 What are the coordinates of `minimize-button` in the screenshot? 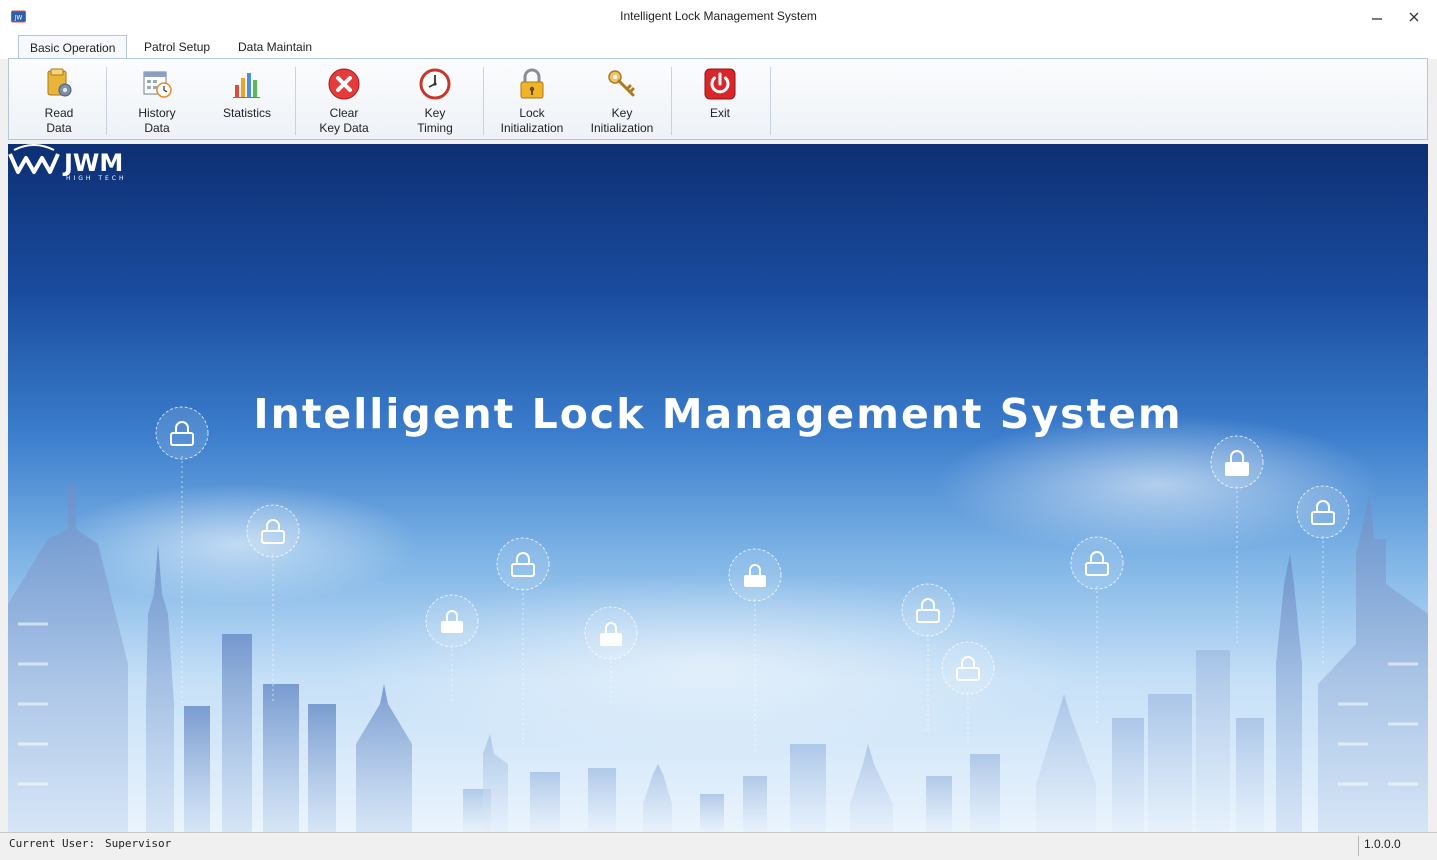 It's located at (1377, 16).